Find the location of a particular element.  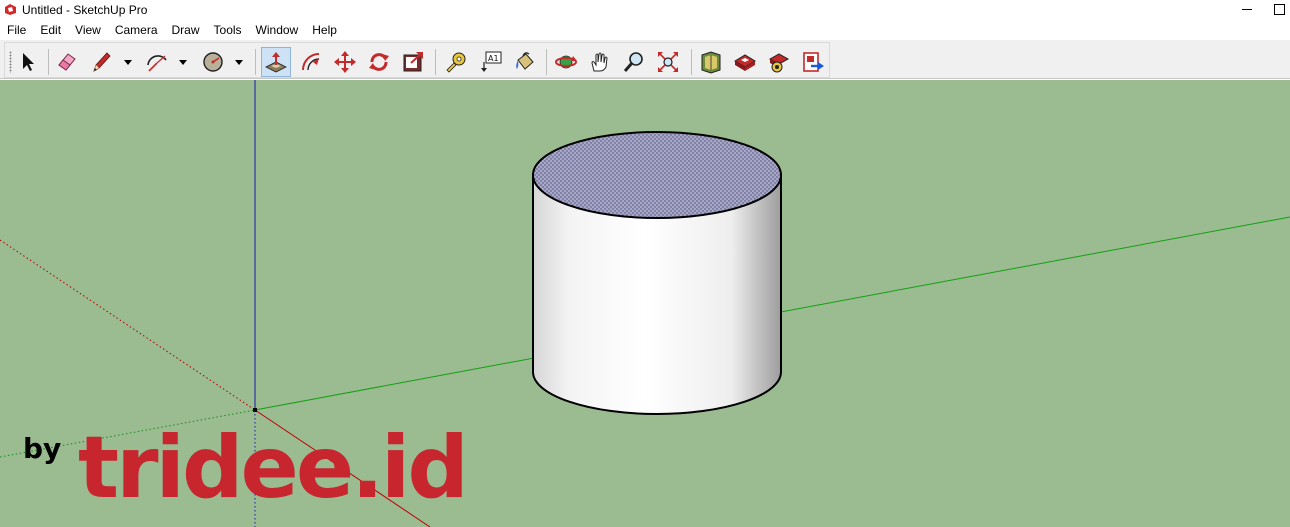

move-arrows-icon is located at coordinates (345, 62).